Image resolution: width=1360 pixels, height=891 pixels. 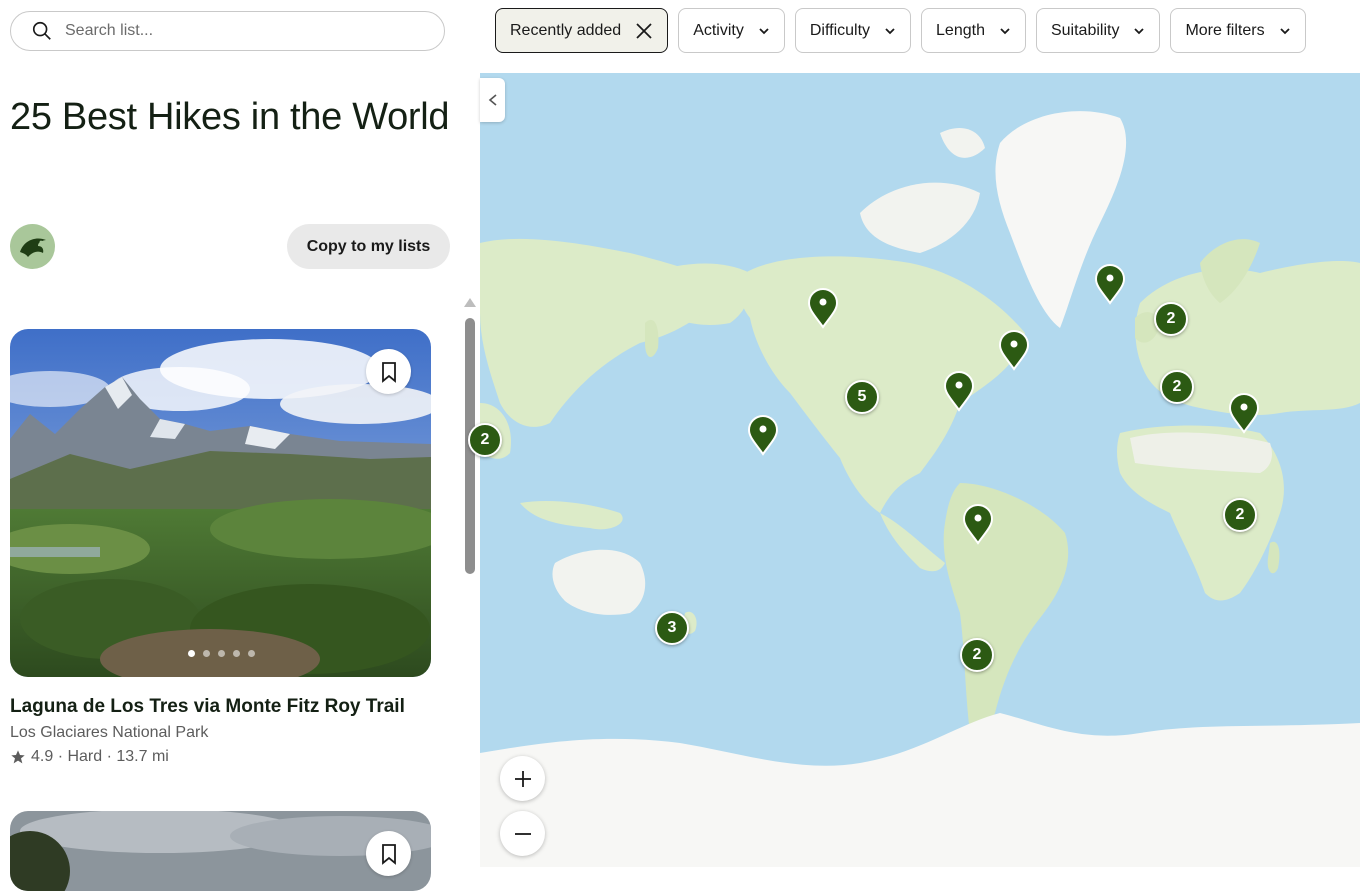 I want to click on trail-card-photo, so click(x=220, y=503).